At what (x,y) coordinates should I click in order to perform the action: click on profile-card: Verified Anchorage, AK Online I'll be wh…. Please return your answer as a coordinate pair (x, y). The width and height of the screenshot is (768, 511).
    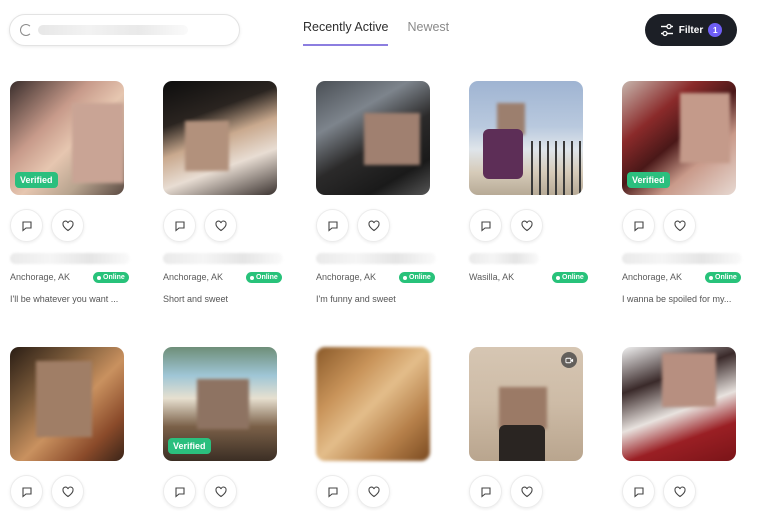
    Looking at the image, I should click on (77, 192).